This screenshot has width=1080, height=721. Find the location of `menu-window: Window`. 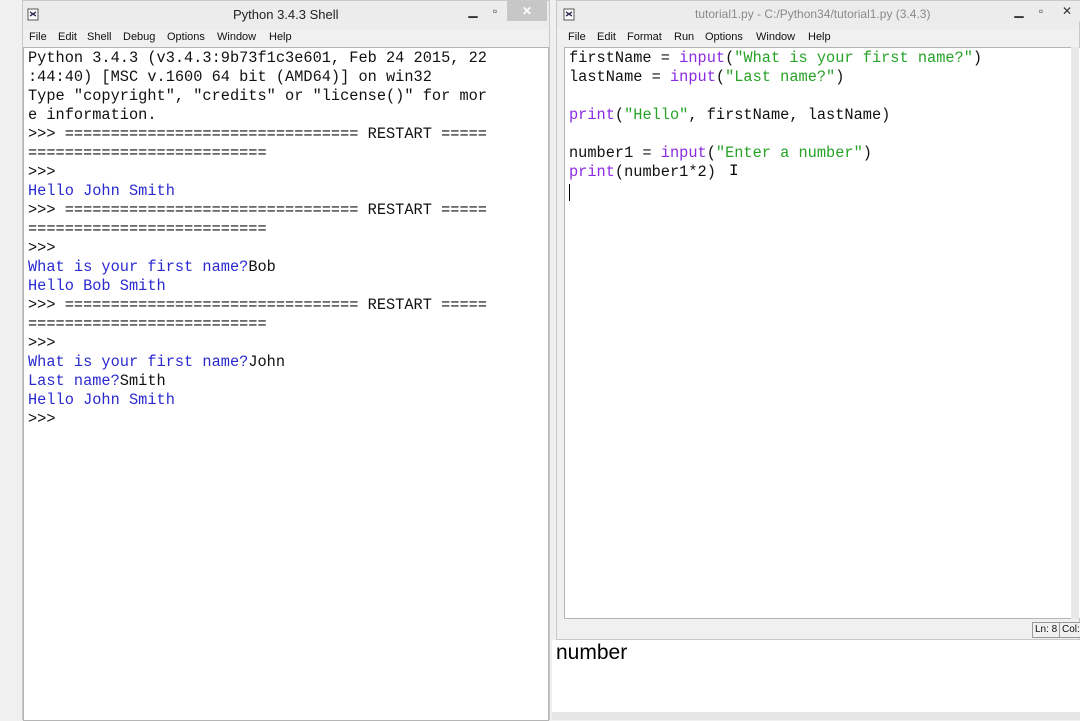

menu-window: Window is located at coordinates (236, 37).